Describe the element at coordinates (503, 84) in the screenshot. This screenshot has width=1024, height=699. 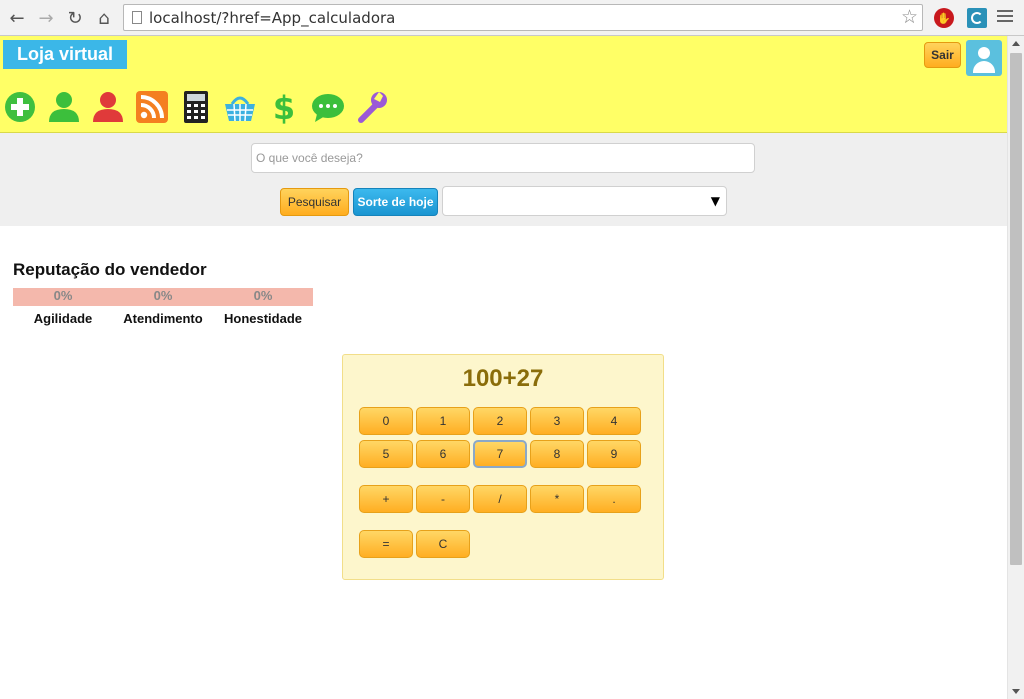
I see `site-header: Loja virtual Sair $` at that location.